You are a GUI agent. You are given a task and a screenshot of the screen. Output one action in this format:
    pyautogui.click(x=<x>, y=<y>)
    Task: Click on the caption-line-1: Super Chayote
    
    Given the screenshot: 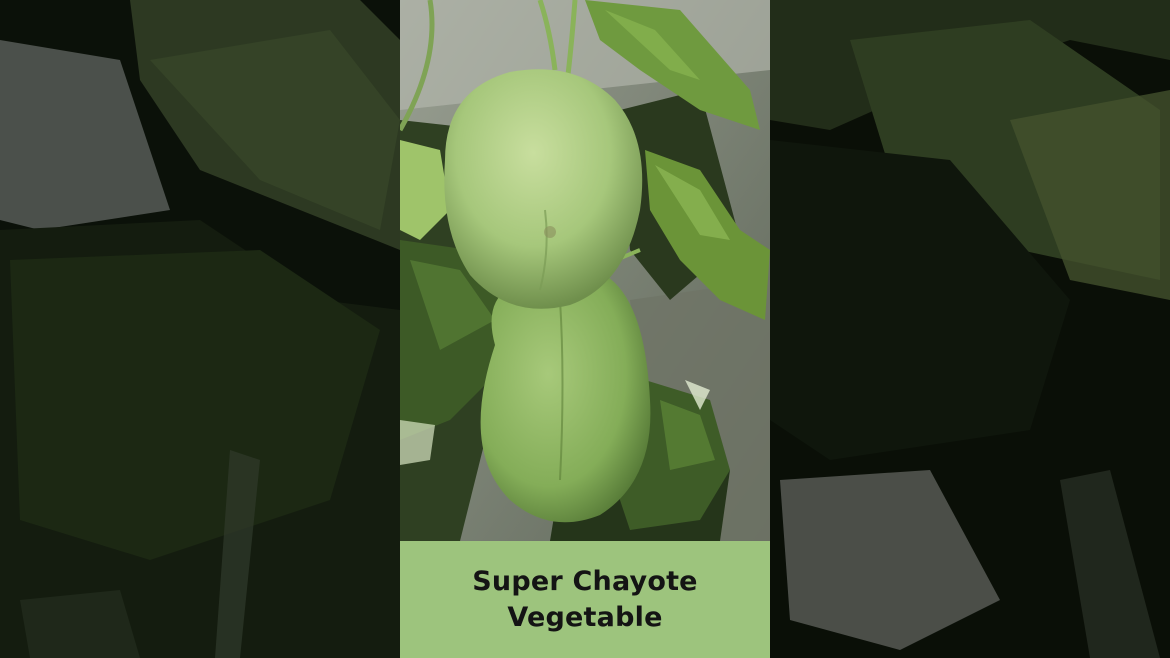 What is the action you would take?
    pyautogui.click(x=585, y=581)
    